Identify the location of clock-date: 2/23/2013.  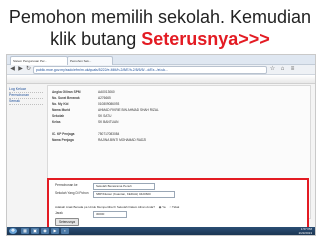
(305, 233).